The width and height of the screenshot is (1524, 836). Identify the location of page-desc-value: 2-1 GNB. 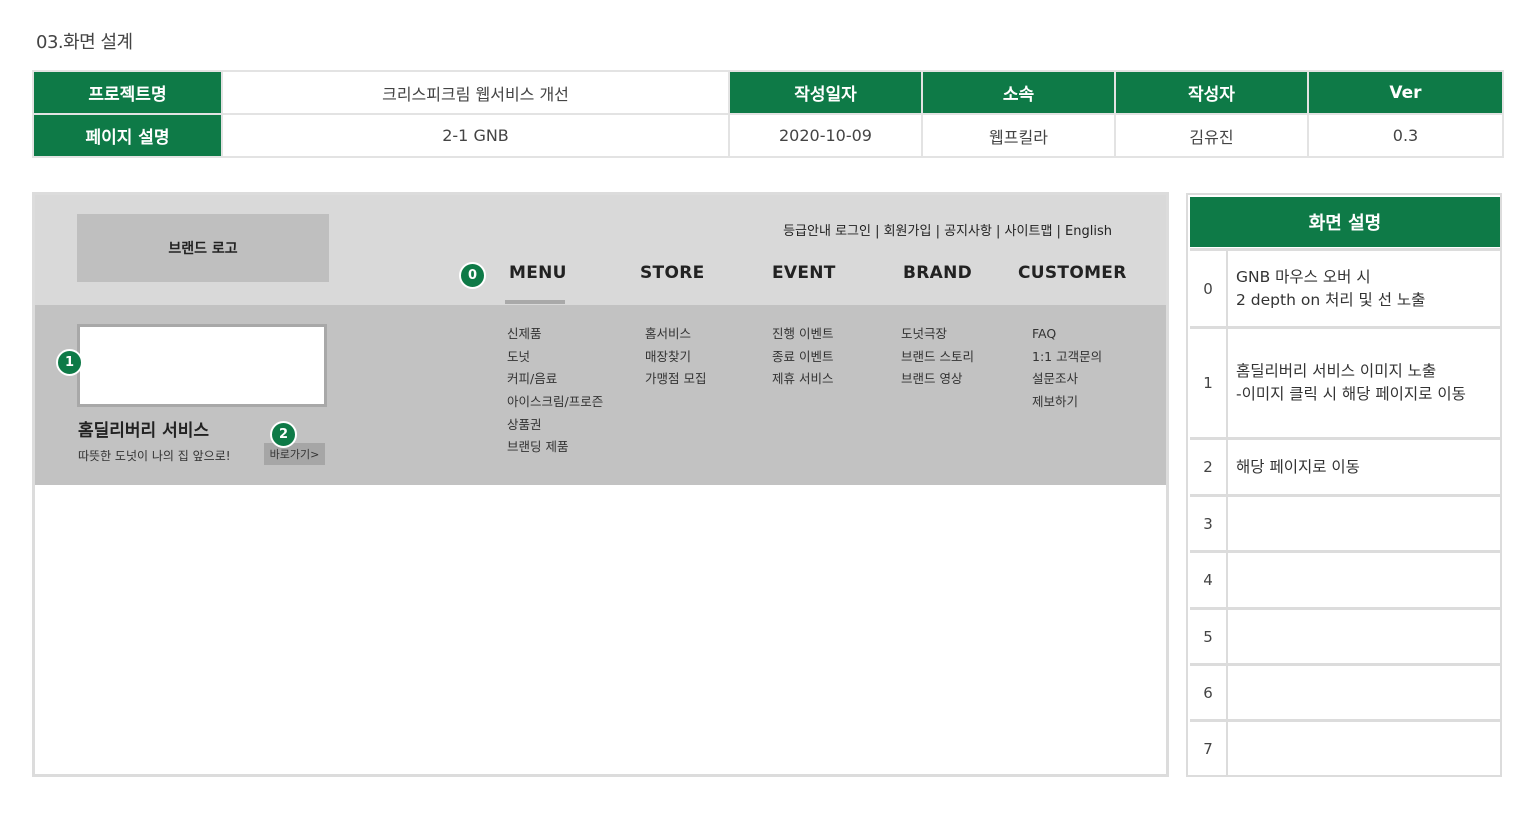
(475, 135).